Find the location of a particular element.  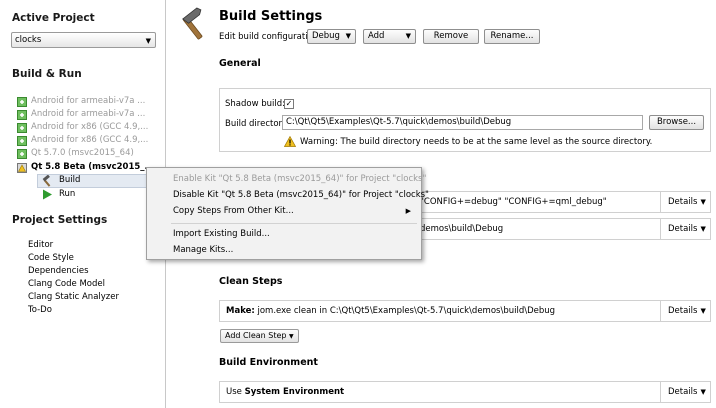

shadow-build-label: Shadow build: is located at coordinates (255, 104).